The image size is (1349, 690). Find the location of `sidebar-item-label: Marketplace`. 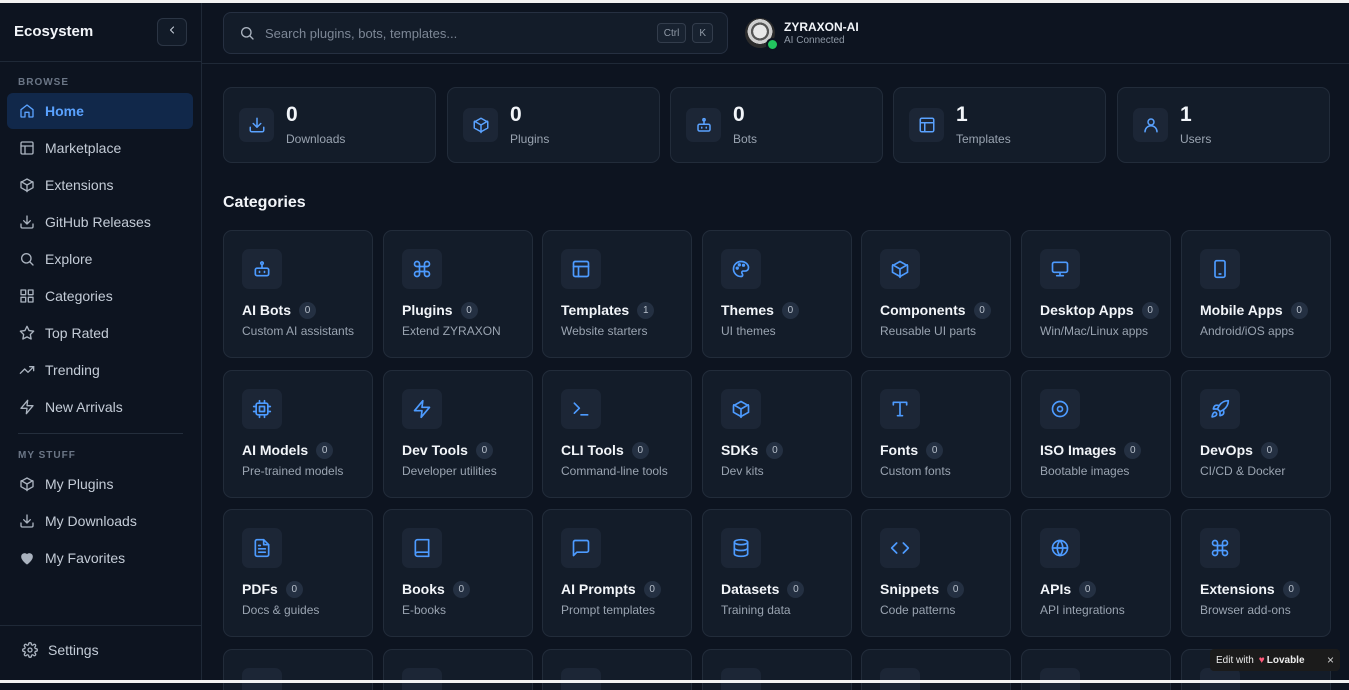

sidebar-item-label: Marketplace is located at coordinates (83, 148).